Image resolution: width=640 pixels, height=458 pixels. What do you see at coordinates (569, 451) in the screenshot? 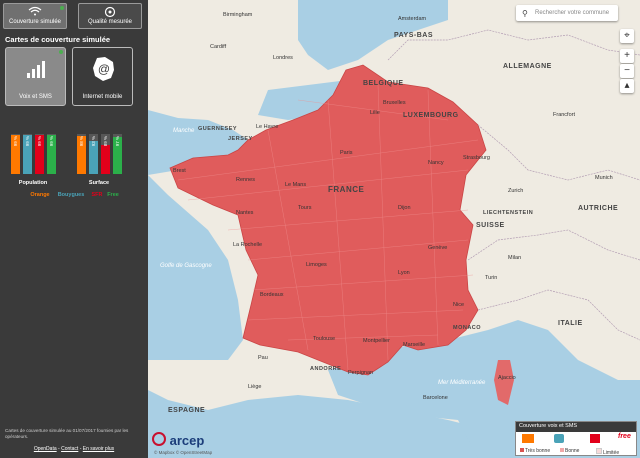
I see `legend-quality-bonne: Bonne` at bounding box center [569, 451].